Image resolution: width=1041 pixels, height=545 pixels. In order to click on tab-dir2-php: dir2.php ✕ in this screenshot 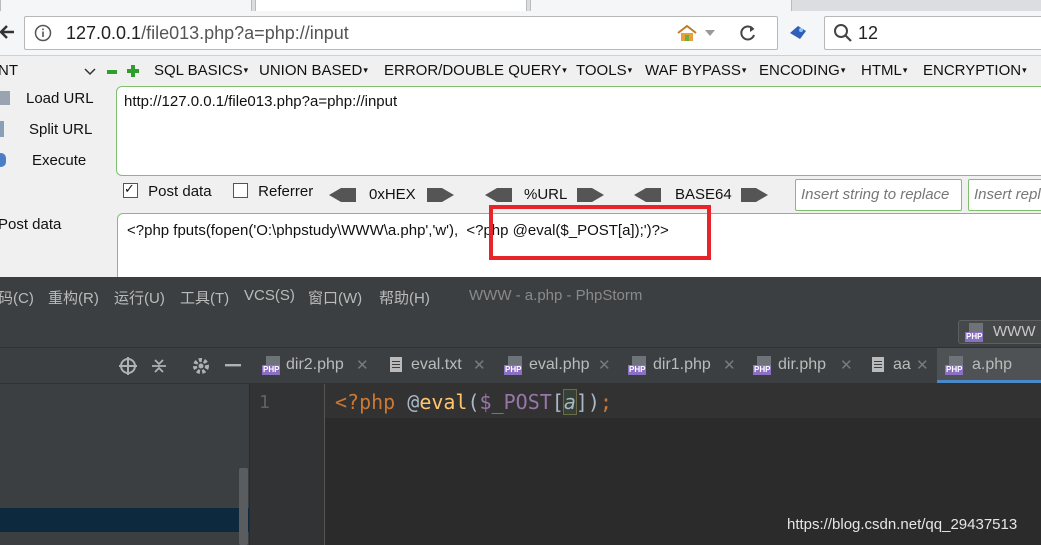, I will do `click(319, 365)`.